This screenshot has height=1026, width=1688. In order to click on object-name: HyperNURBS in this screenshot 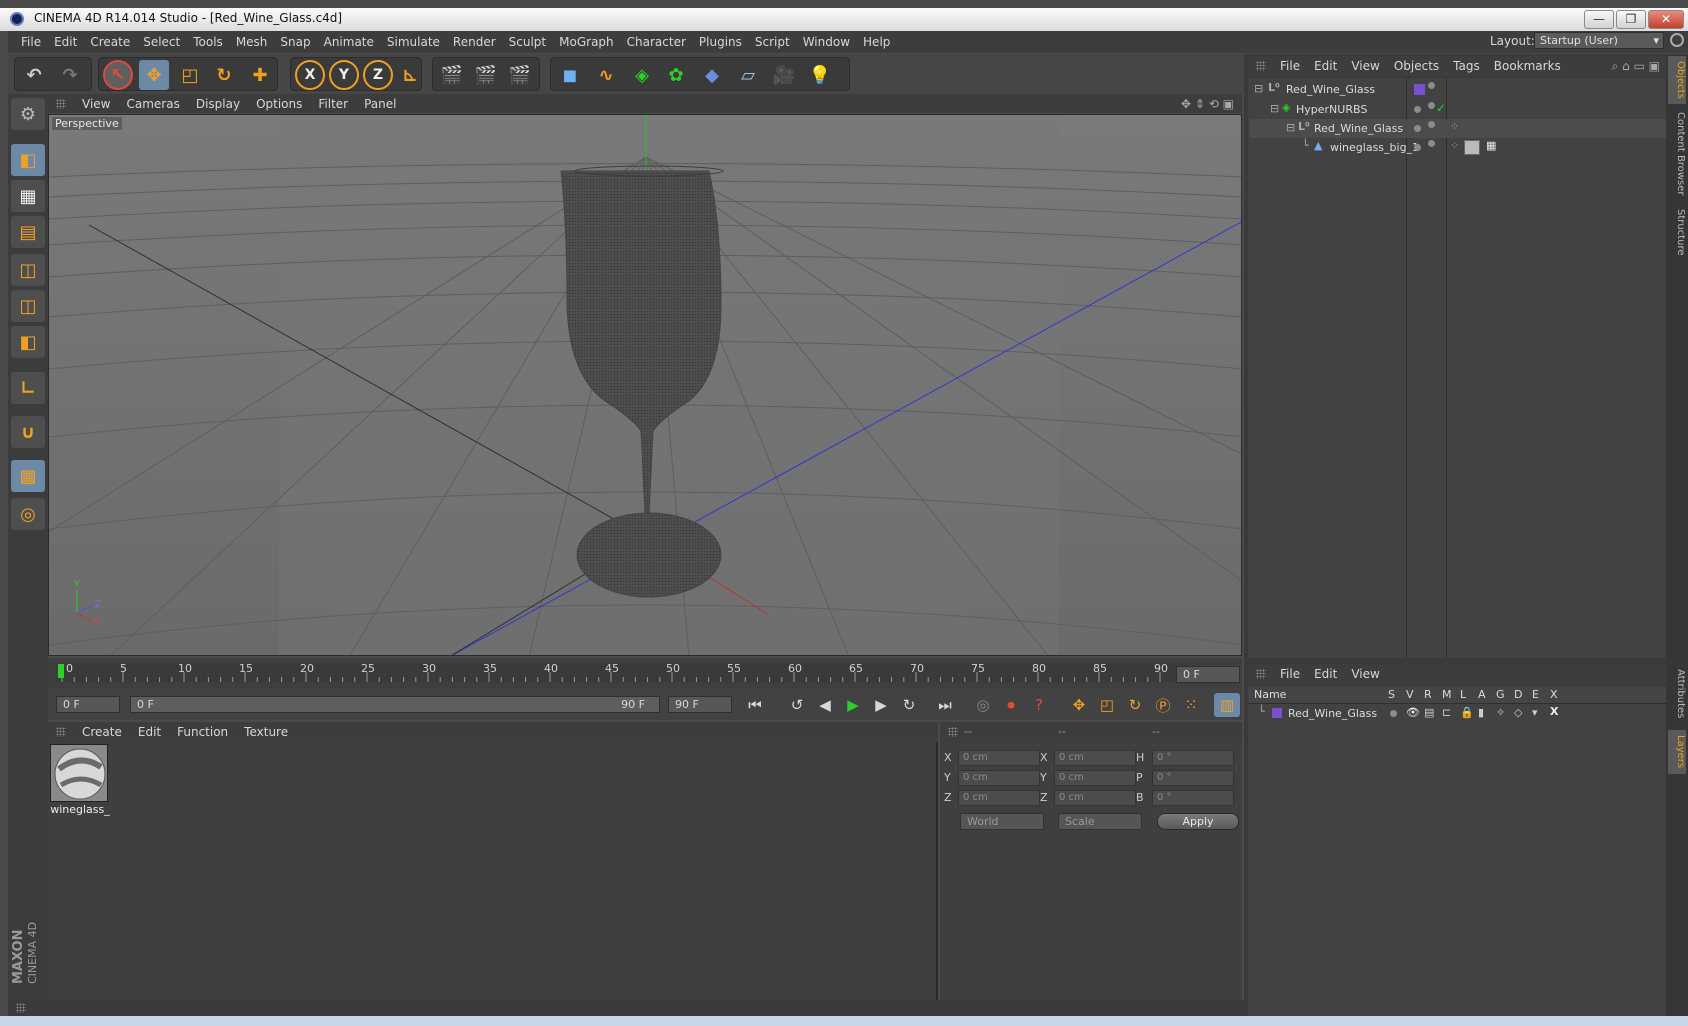, I will do `click(1331, 109)`.